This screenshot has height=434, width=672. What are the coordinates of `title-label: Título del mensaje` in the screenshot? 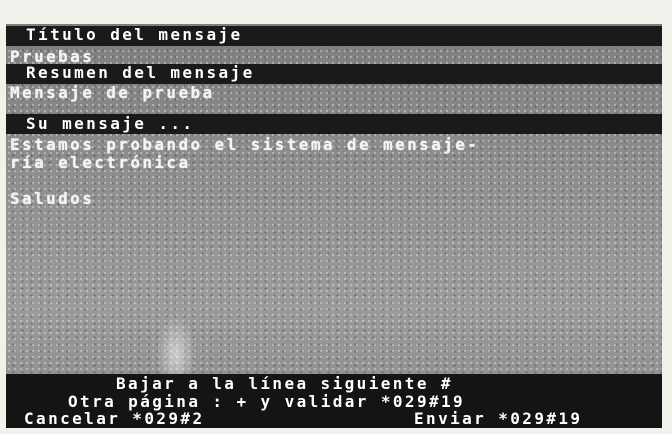 It's located at (134, 34).